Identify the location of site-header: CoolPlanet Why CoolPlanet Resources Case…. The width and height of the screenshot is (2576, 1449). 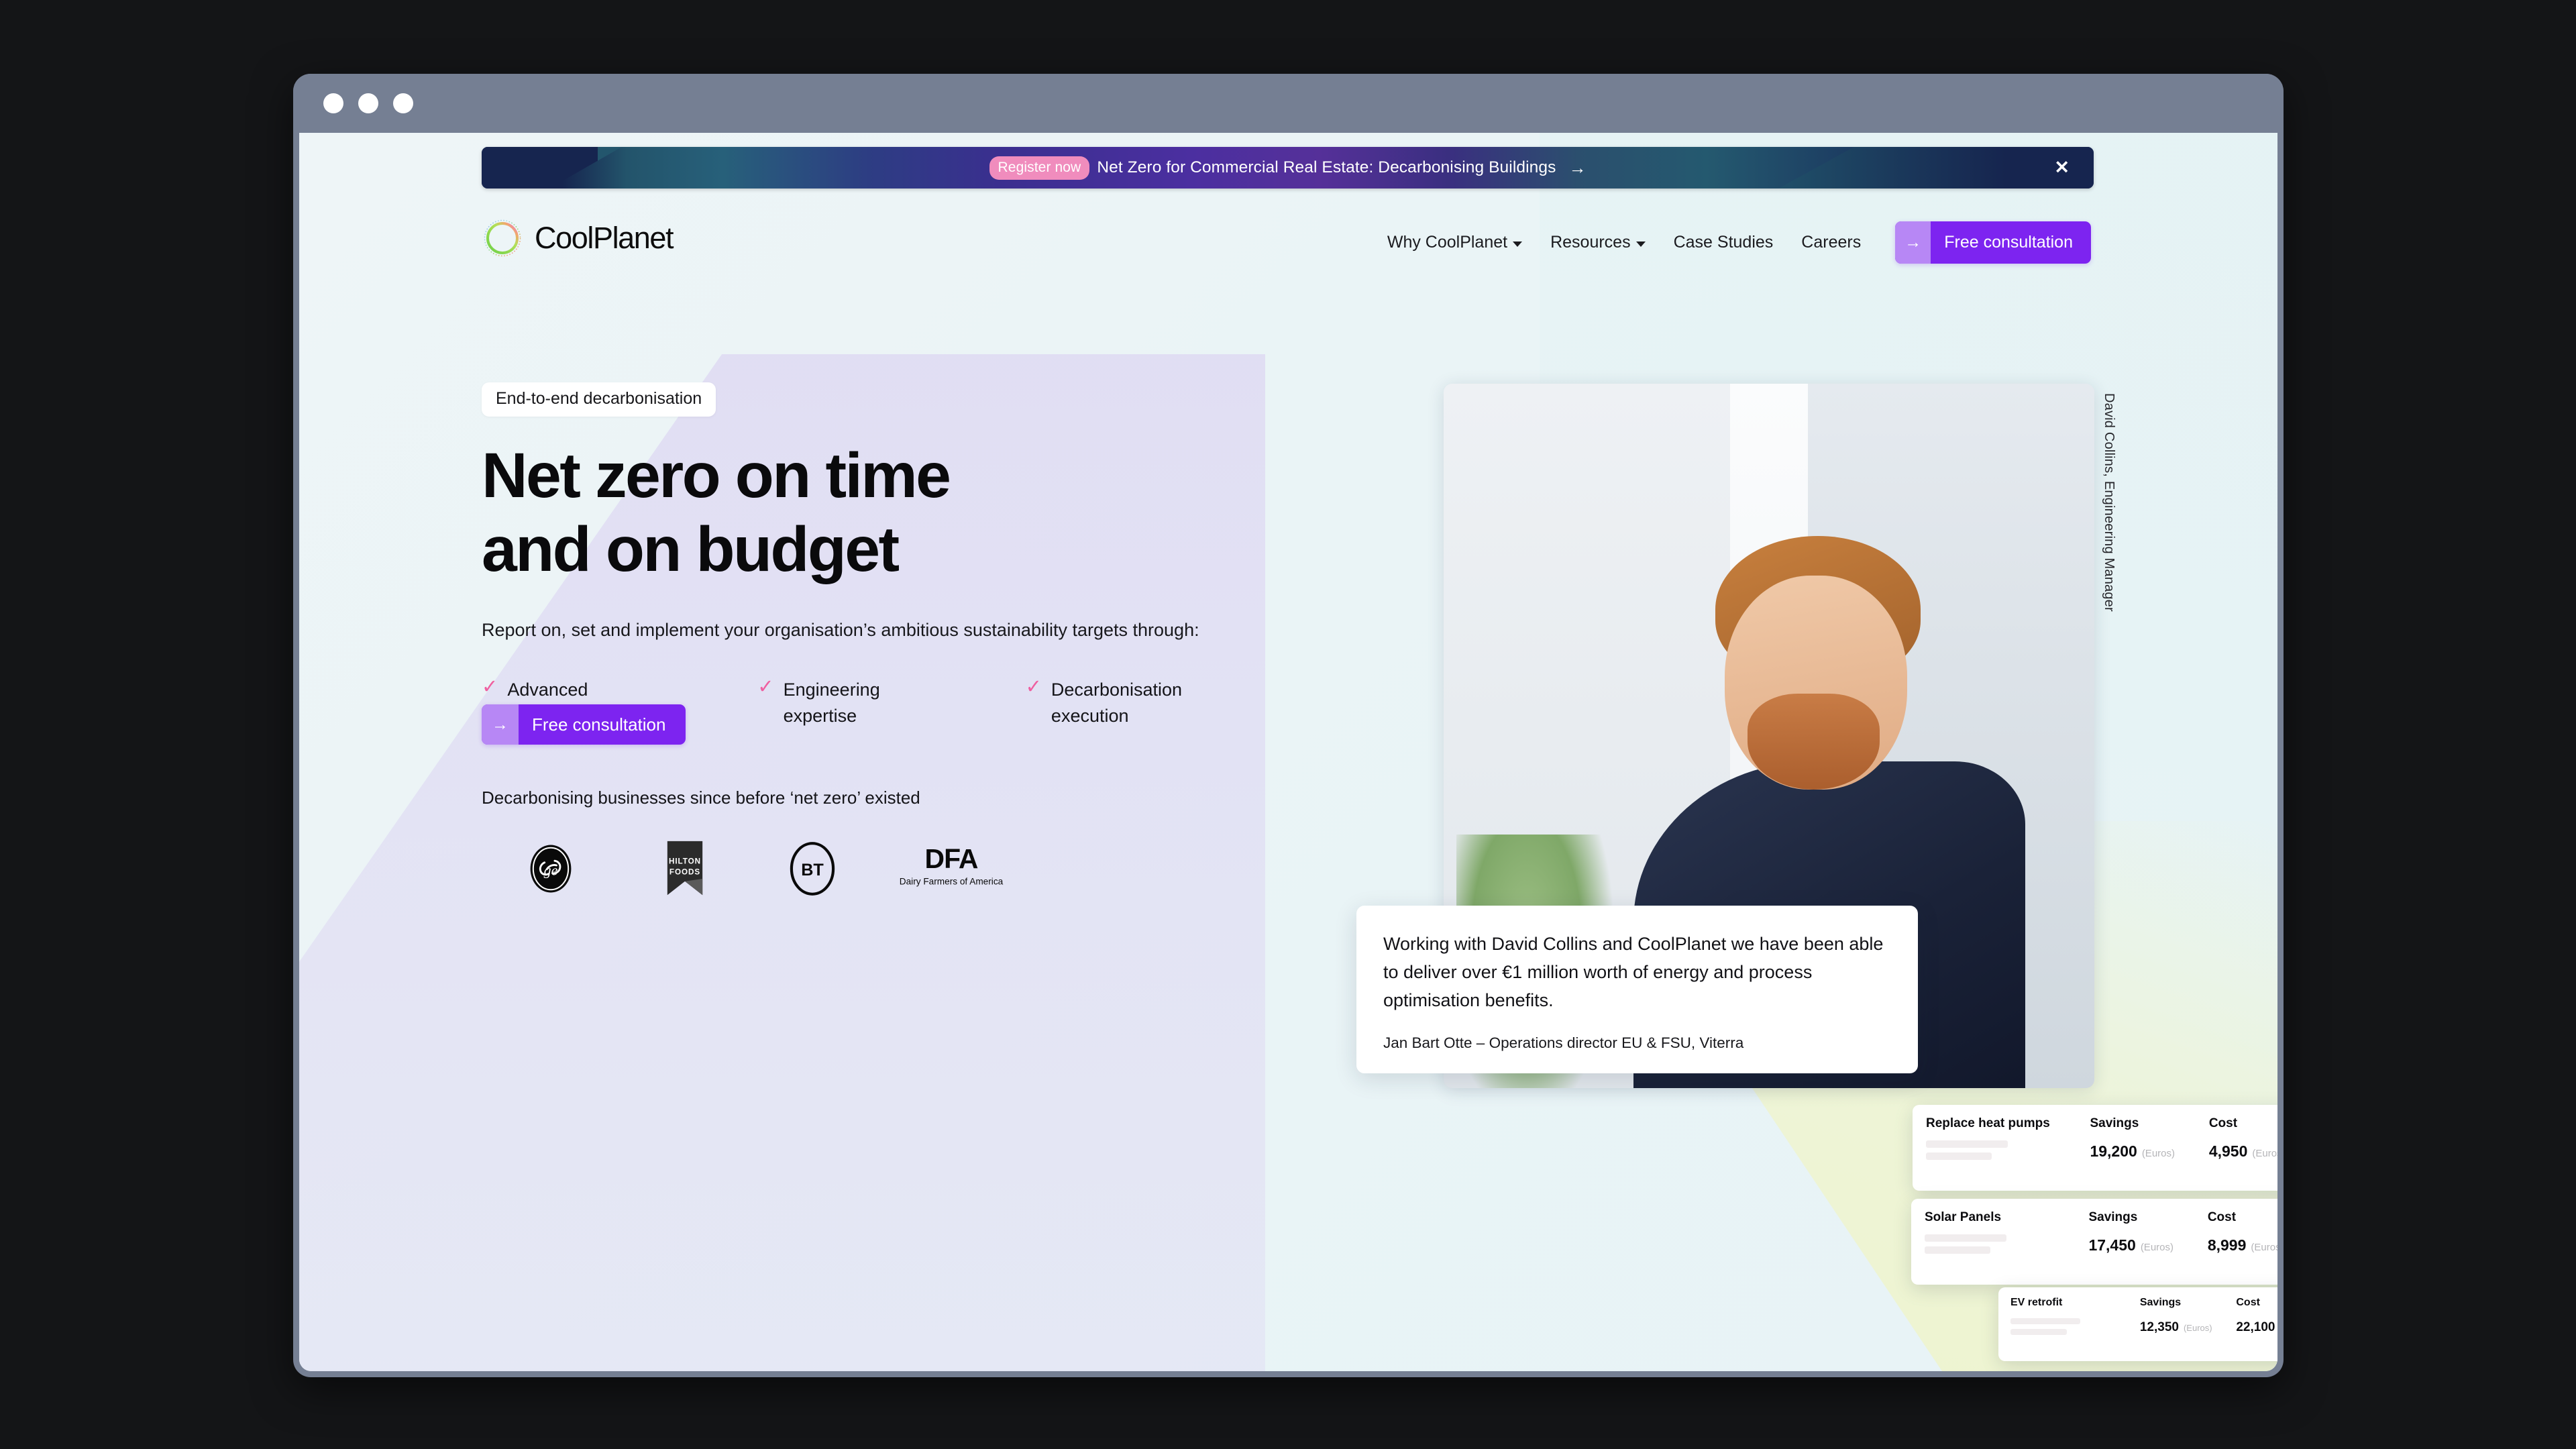
(1288, 247).